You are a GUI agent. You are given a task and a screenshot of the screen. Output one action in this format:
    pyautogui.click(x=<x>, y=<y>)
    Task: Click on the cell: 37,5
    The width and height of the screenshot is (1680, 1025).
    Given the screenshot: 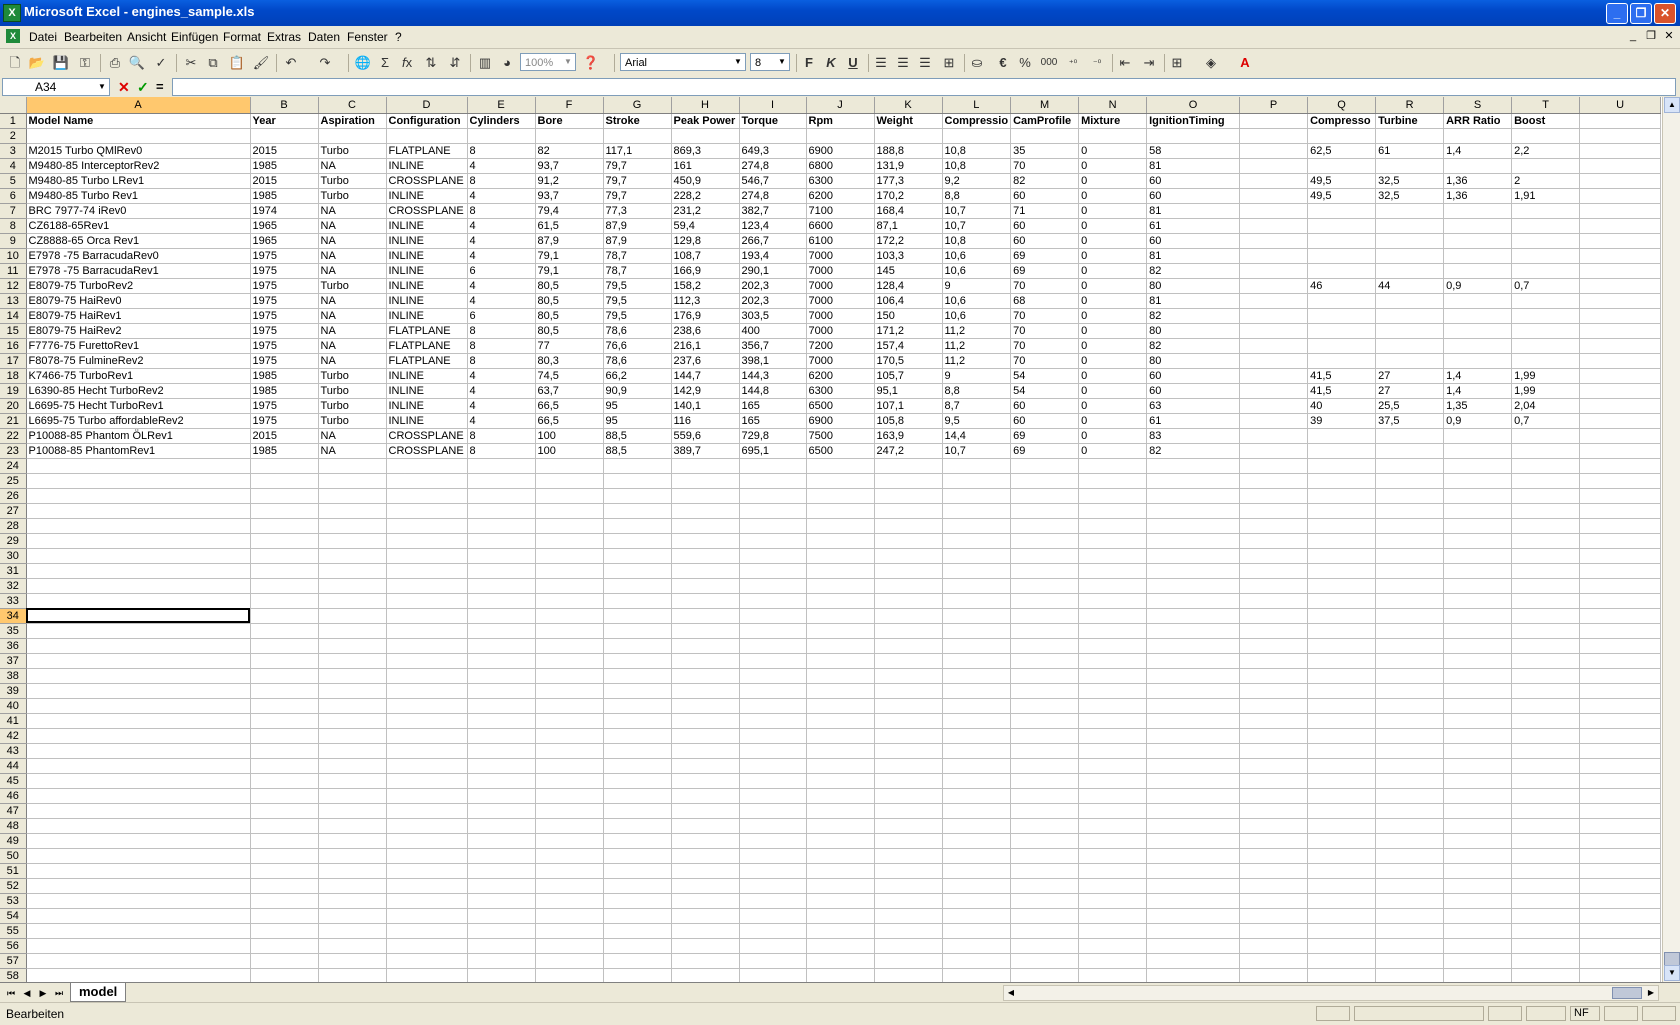 What is the action you would take?
    pyautogui.click(x=1410, y=421)
    